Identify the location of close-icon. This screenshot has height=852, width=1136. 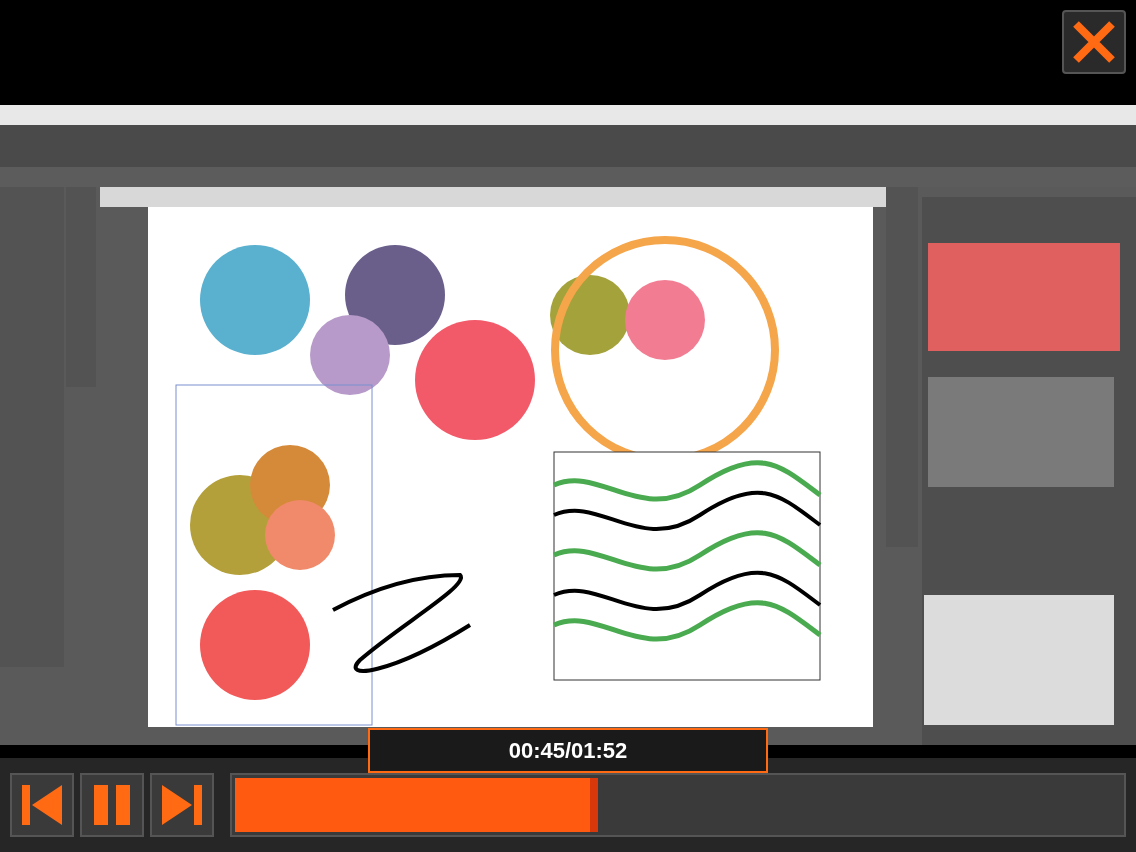
(1094, 42).